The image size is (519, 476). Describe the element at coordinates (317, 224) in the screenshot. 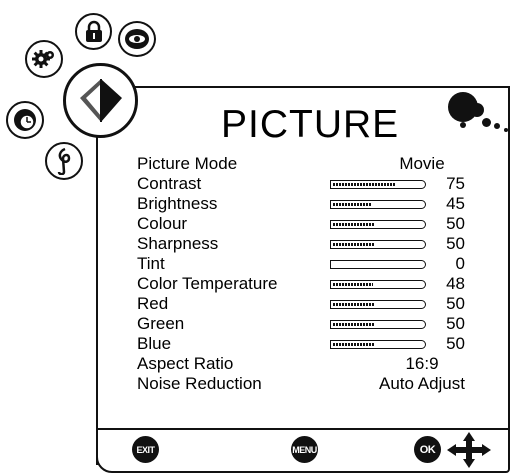

I see `setting-row: Colour 50` at that location.